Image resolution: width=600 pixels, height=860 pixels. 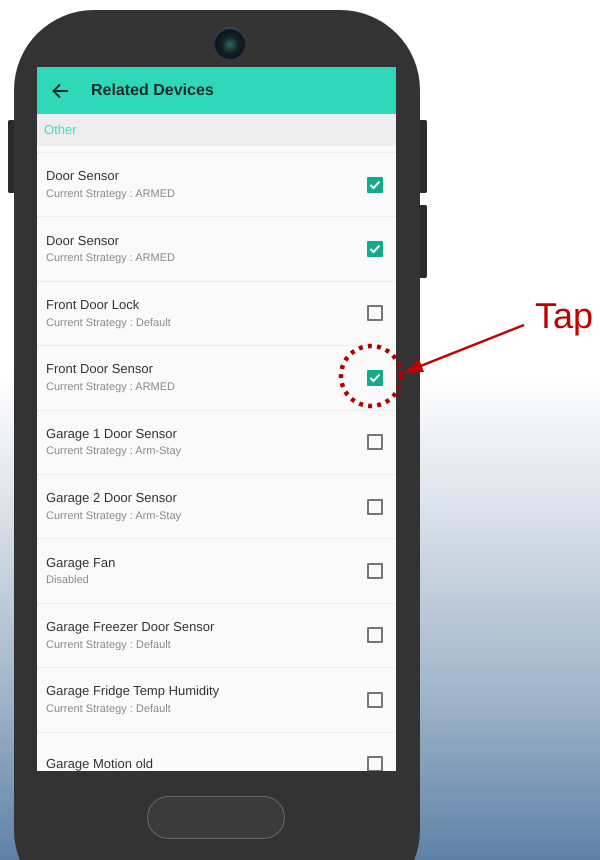 I want to click on device-name: Front Door Lock, so click(x=93, y=305).